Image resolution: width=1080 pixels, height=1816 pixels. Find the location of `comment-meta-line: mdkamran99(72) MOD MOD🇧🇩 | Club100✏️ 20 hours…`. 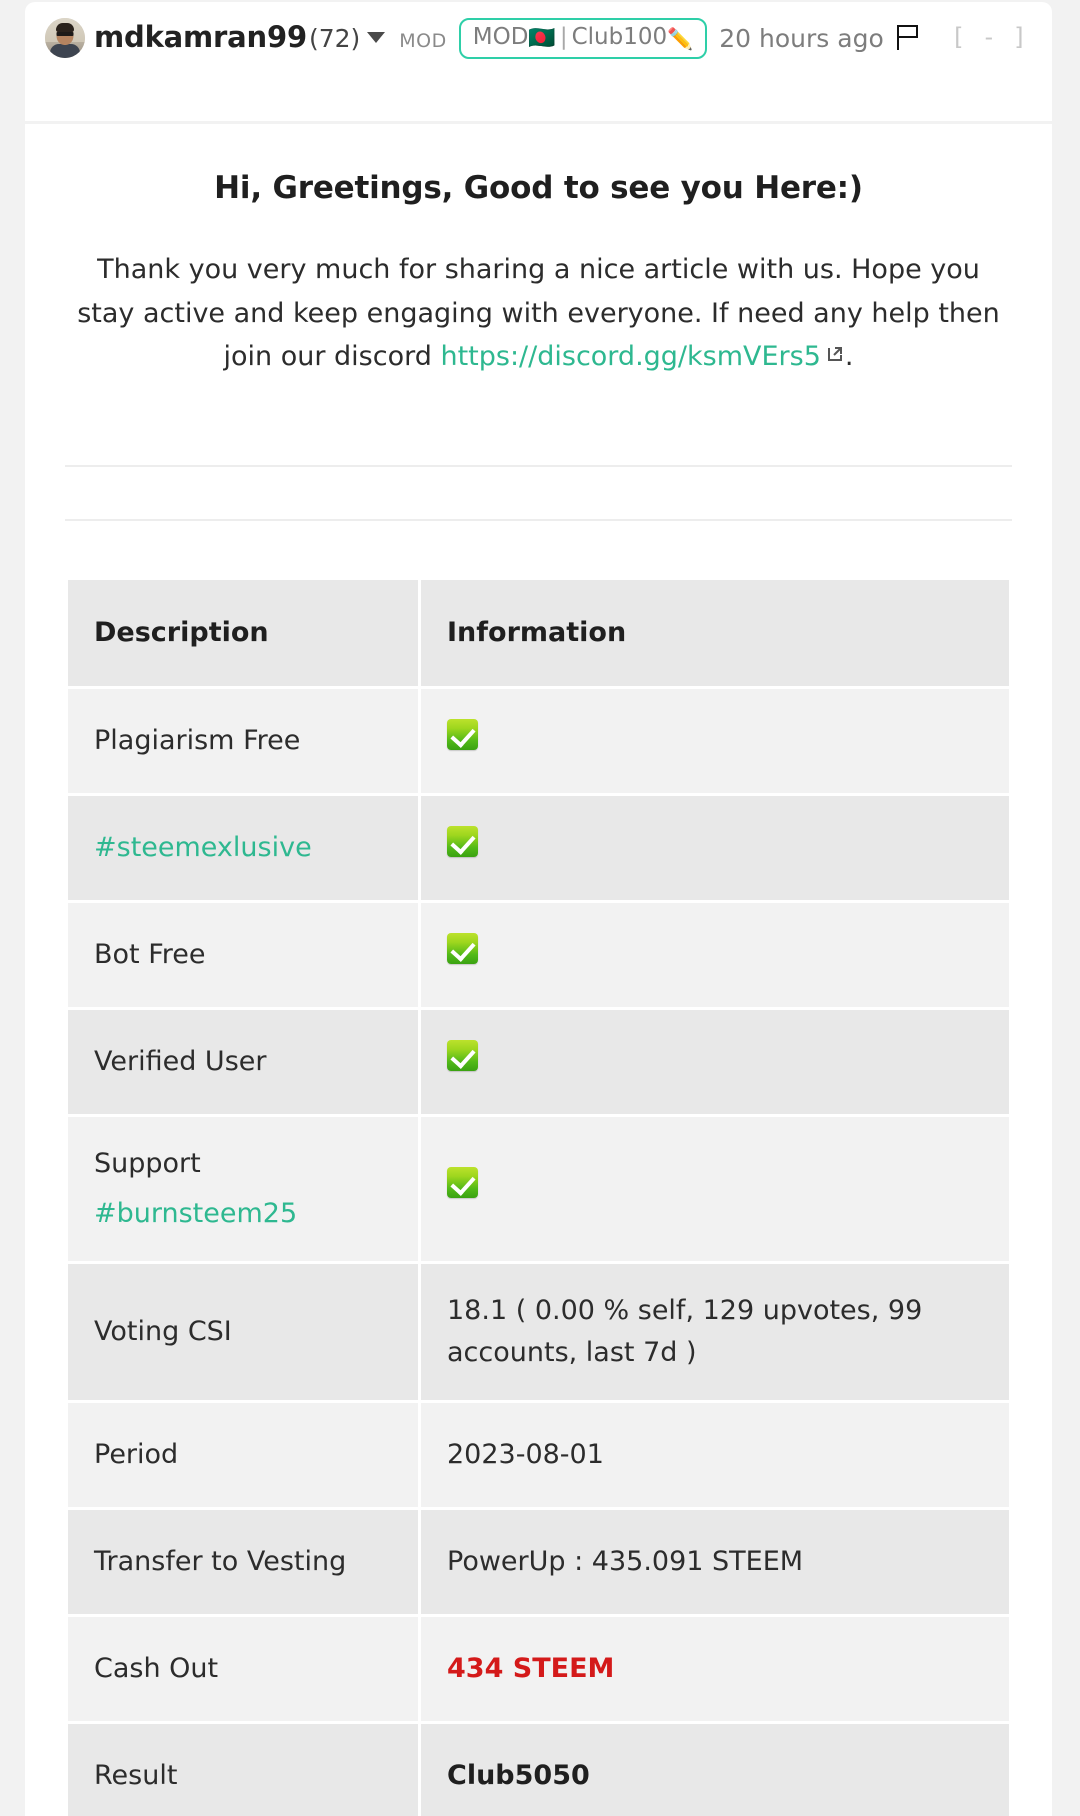

comment-meta-line: mdkamran99(72) MOD MOD🇧🇩 | Club100✏️ 20 hours… is located at coordinates (538, 38).